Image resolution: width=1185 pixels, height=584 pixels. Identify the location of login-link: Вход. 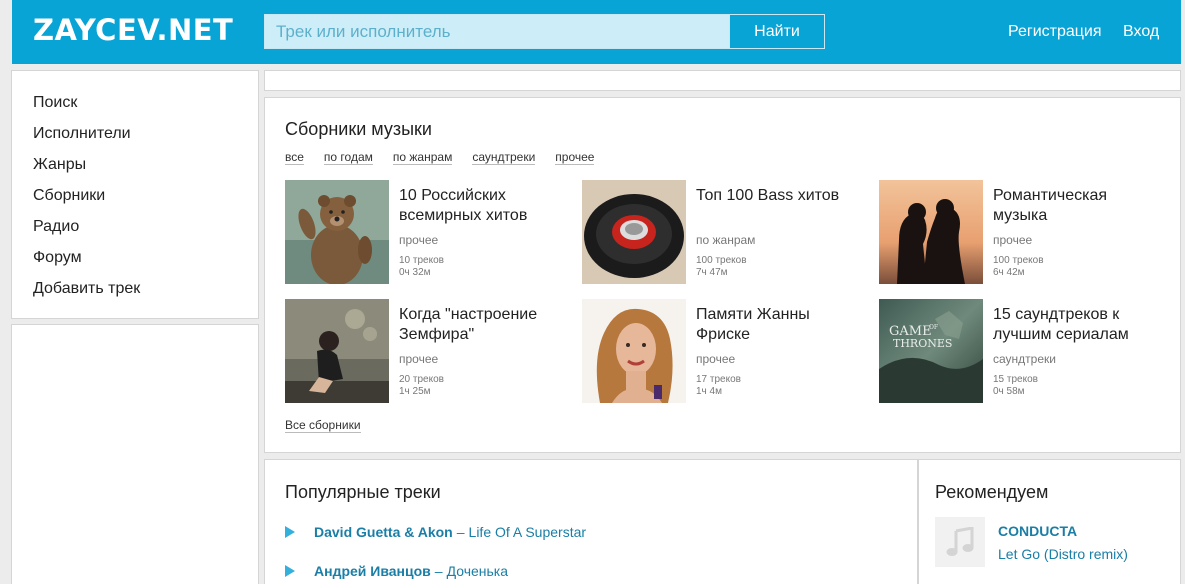
(1141, 32).